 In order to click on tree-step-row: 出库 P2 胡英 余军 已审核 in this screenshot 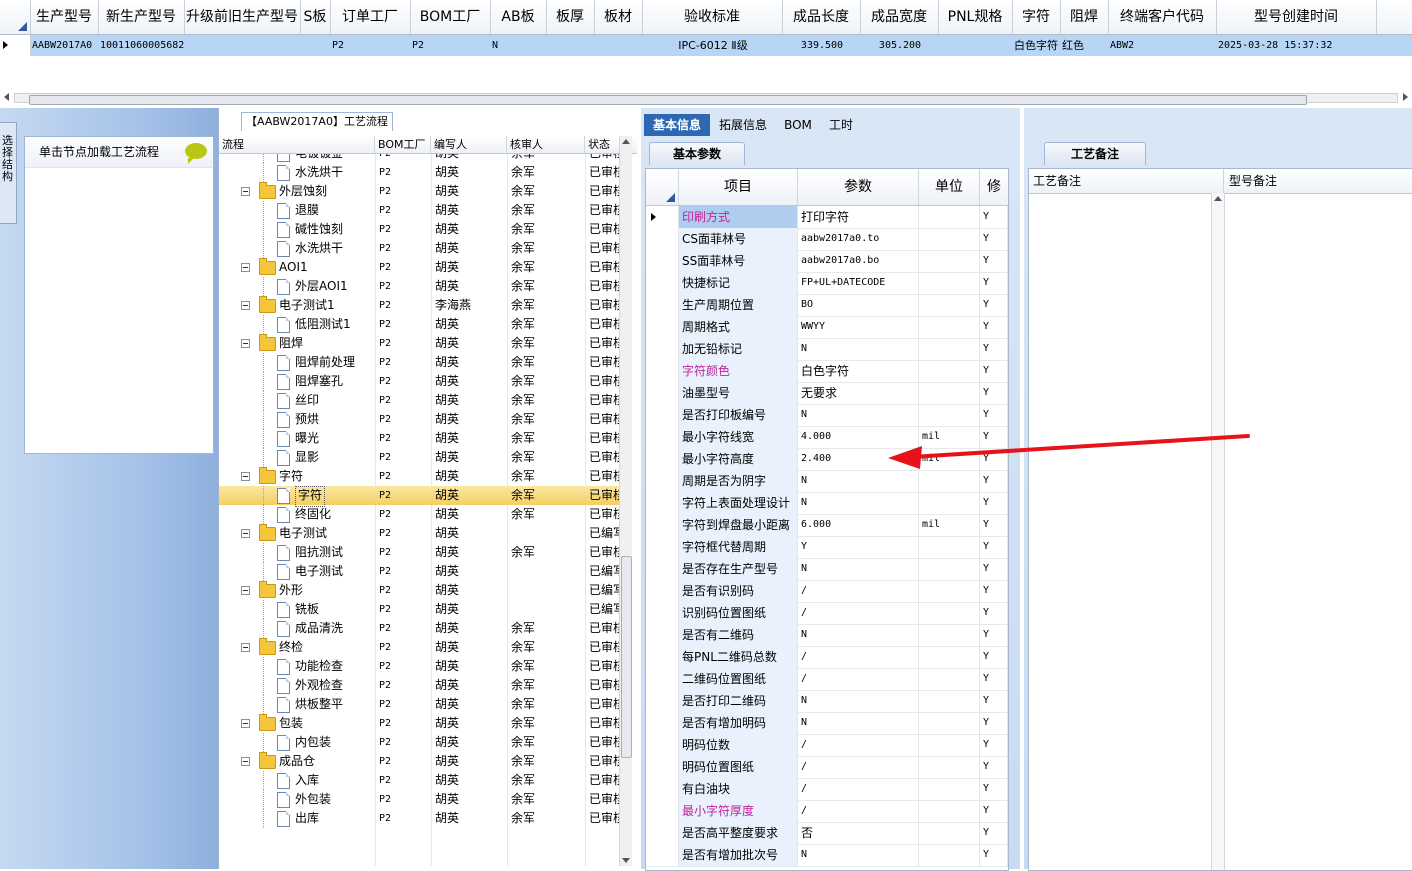, I will do `click(419, 818)`.